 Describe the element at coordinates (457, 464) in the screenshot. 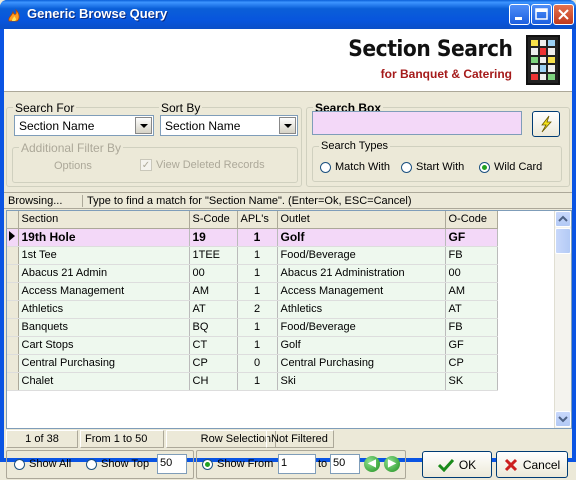

I see `ok-button: OK` at that location.